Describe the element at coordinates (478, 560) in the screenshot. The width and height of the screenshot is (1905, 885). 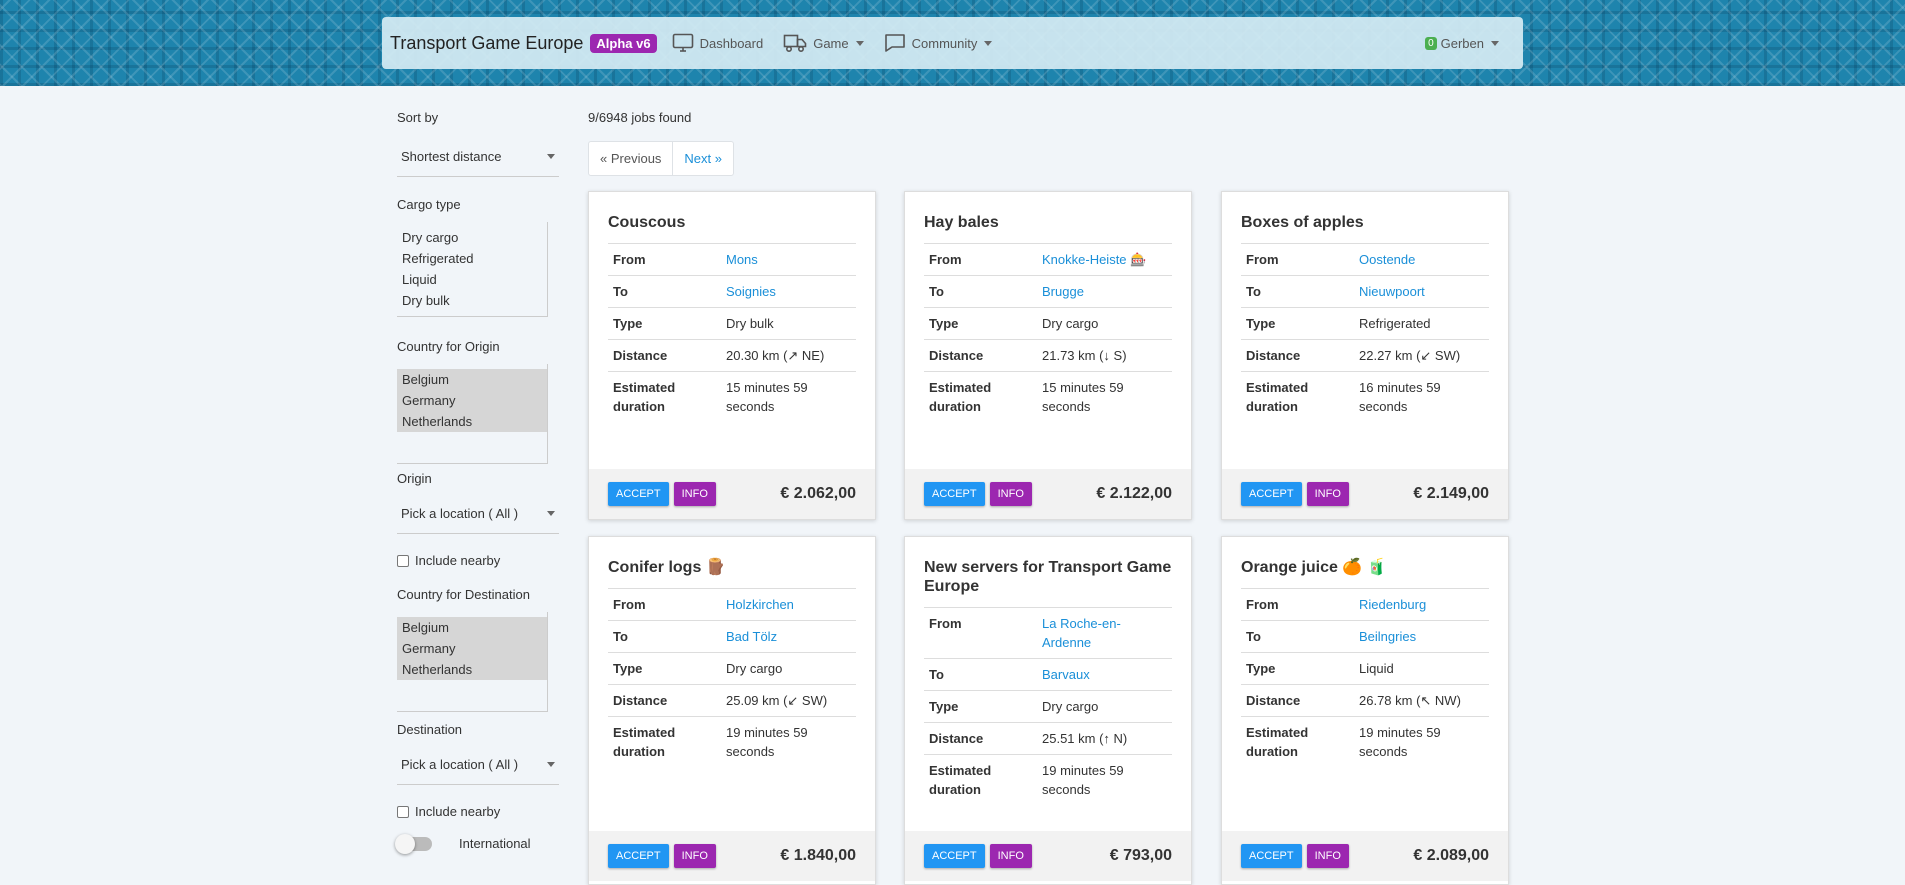
I see `origin-include-nearby: Include nearby` at that location.